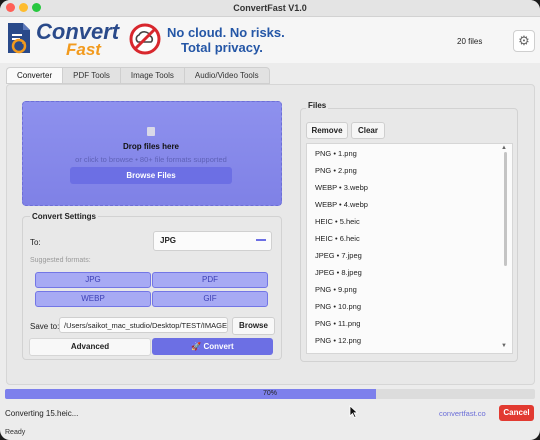 Image resolution: width=540 pixels, height=440 pixels. I want to click on no-cloud-icon, so click(145, 39).